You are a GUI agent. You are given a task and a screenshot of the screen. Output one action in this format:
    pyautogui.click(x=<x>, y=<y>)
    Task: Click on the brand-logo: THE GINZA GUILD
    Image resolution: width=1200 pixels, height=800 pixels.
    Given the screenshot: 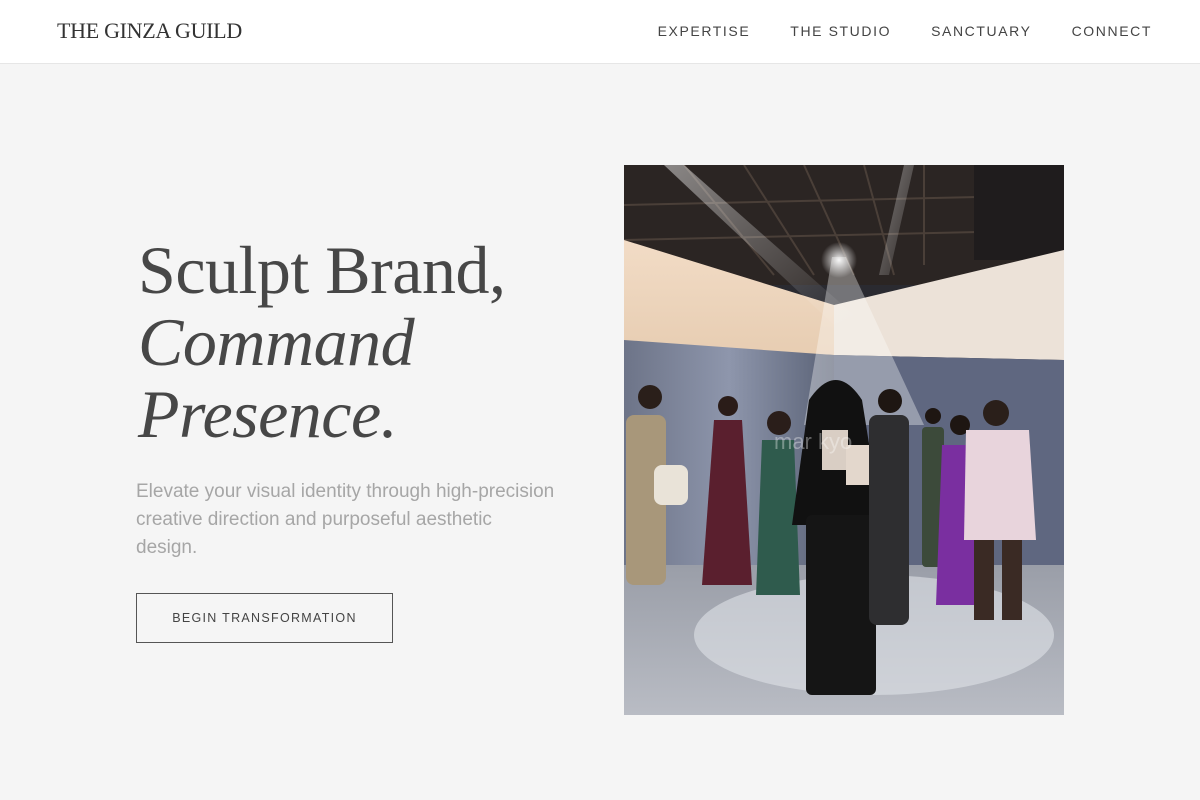 What is the action you would take?
    pyautogui.click(x=149, y=31)
    